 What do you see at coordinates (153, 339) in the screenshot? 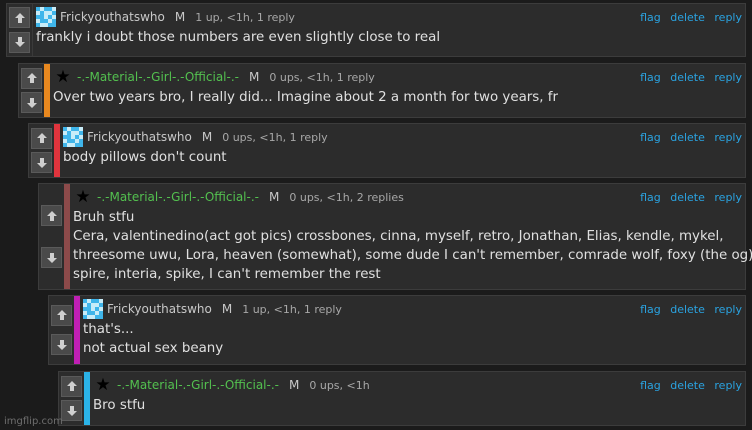
I see `comment-body: that's... not actual sex beany` at bounding box center [153, 339].